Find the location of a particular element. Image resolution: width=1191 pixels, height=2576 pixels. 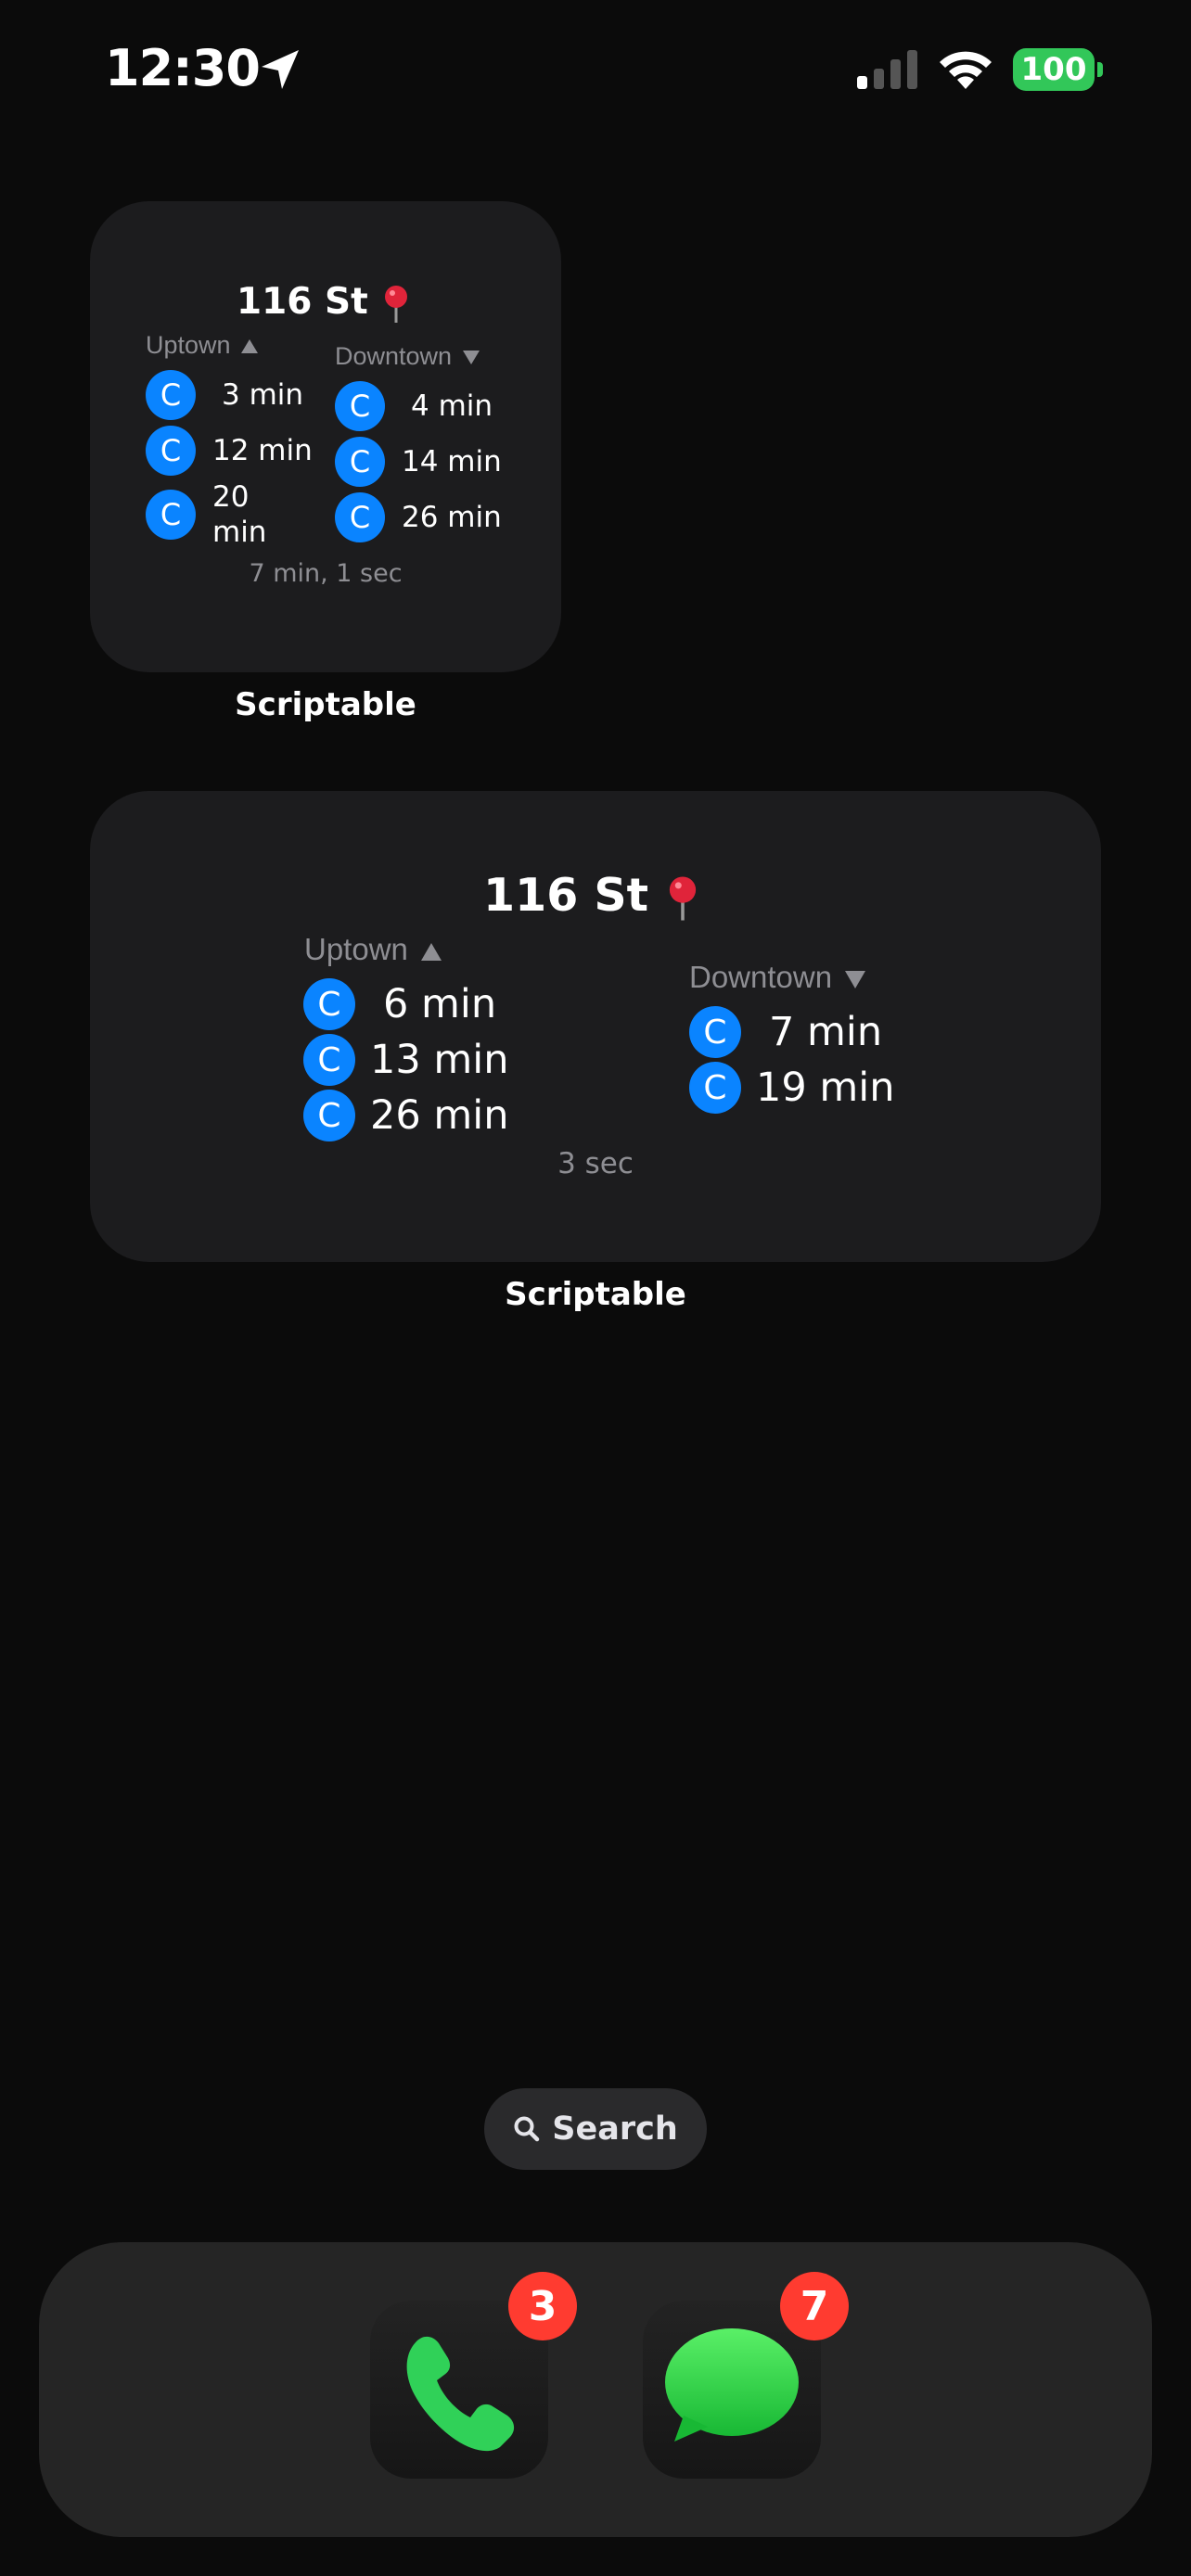

search-label: Search is located at coordinates (615, 2129).